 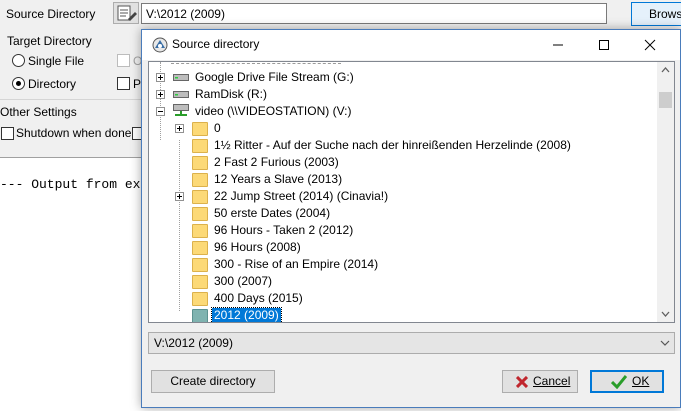 I want to click on minimize-icon, so click(x=558, y=45).